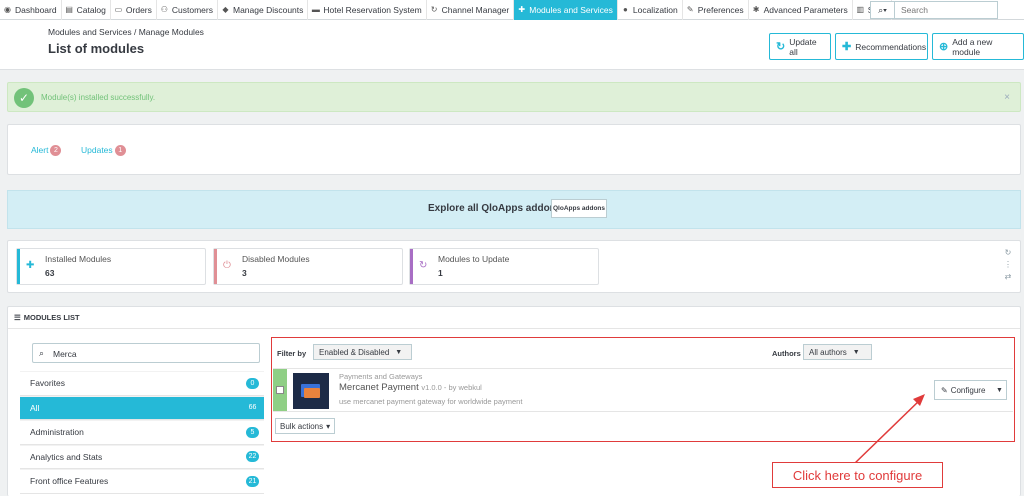 The width and height of the screenshot is (1024, 496). What do you see at coordinates (47, 317) in the screenshot?
I see `modules-list-title: ☰ MODULES LIST` at bounding box center [47, 317].